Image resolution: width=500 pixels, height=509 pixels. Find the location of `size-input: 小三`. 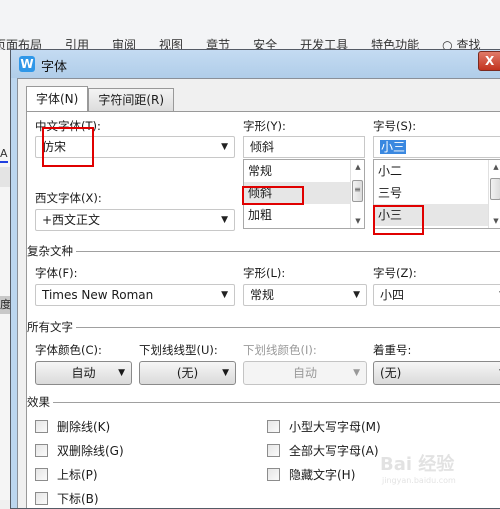

size-input: 小三 is located at coordinates (436, 147).